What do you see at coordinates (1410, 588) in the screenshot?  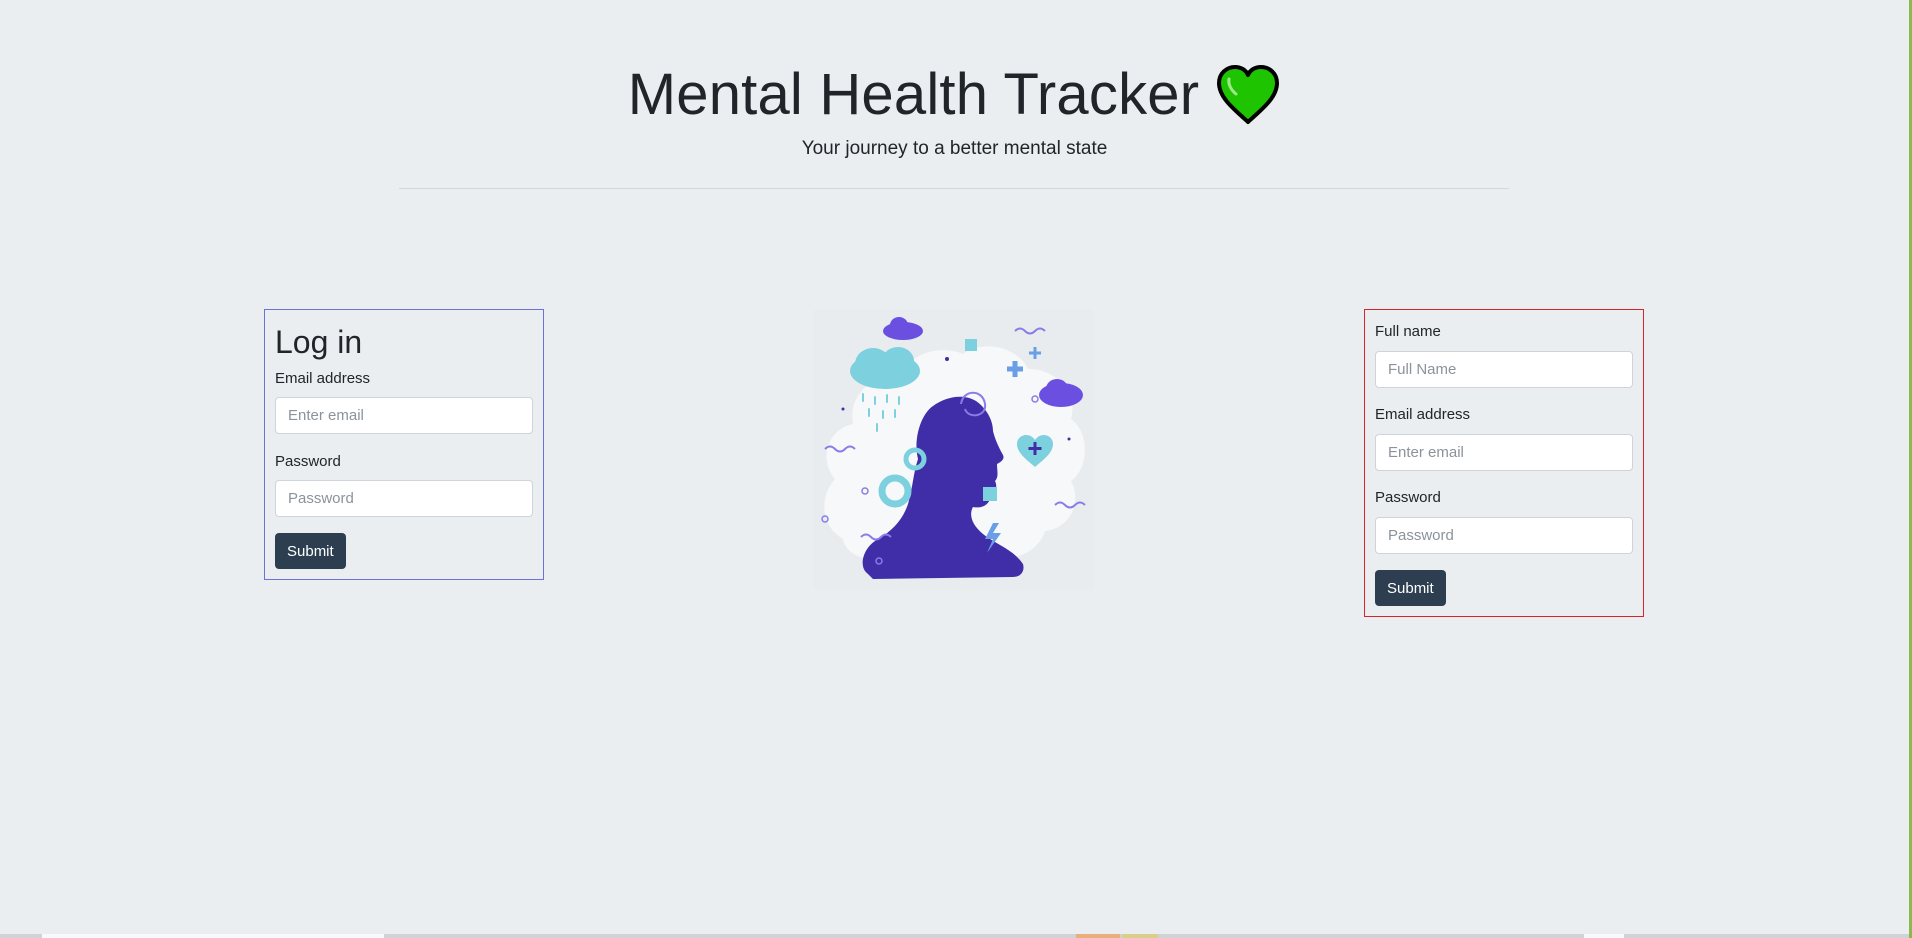 I see `signup-submit-button: Submit` at bounding box center [1410, 588].